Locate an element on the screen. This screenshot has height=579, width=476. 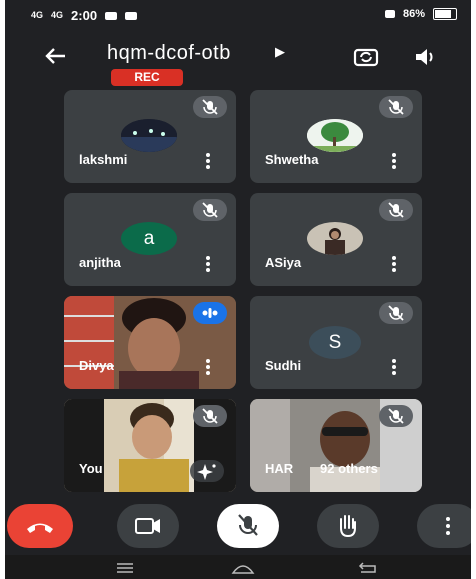
sparkle-icon is located at coordinates (206, 472).